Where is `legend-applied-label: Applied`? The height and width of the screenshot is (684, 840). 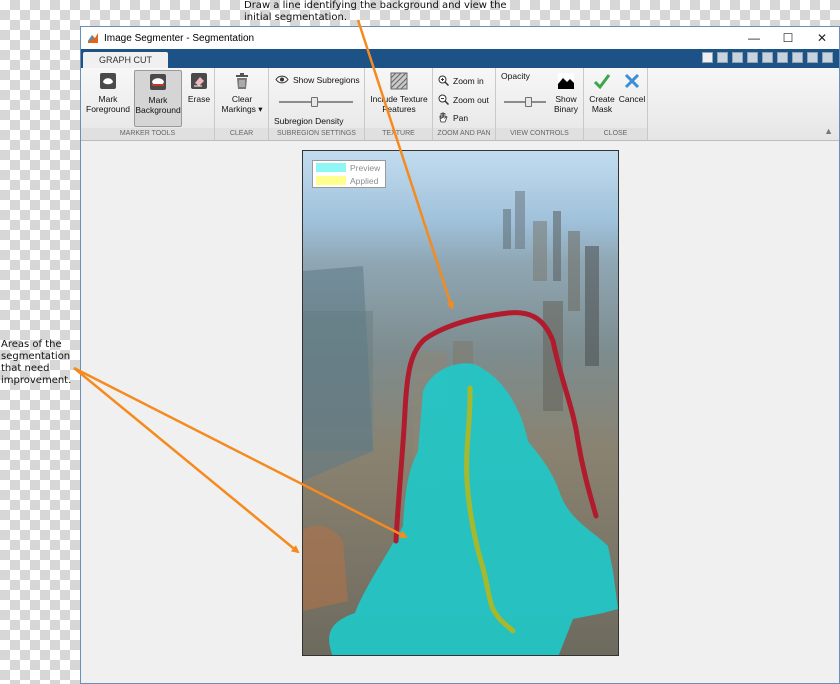 legend-applied-label: Applied is located at coordinates (364, 180).